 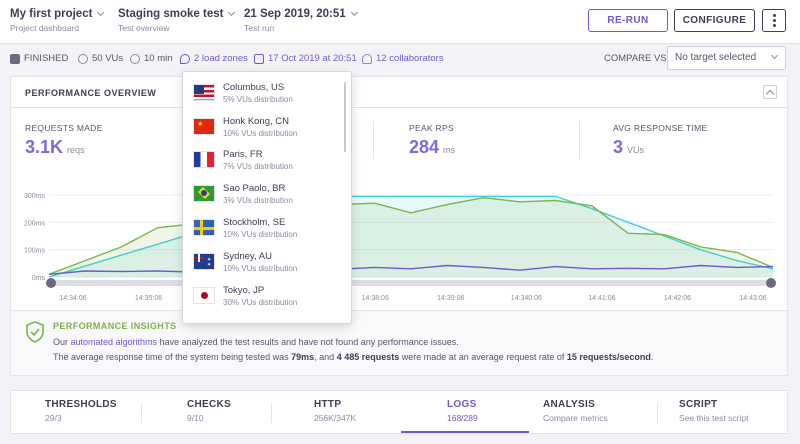 I want to click on breadcrumb-test: Staging smoke test Test overview, so click(x=177, y=20).